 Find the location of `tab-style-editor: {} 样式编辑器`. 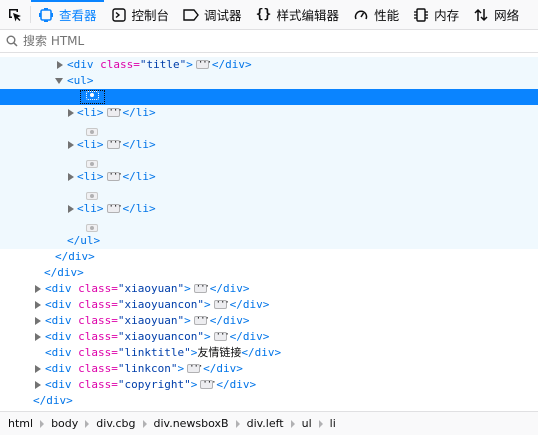

tab-style-editor: {} 样式编辑器 is located at coordinates (298, 14).